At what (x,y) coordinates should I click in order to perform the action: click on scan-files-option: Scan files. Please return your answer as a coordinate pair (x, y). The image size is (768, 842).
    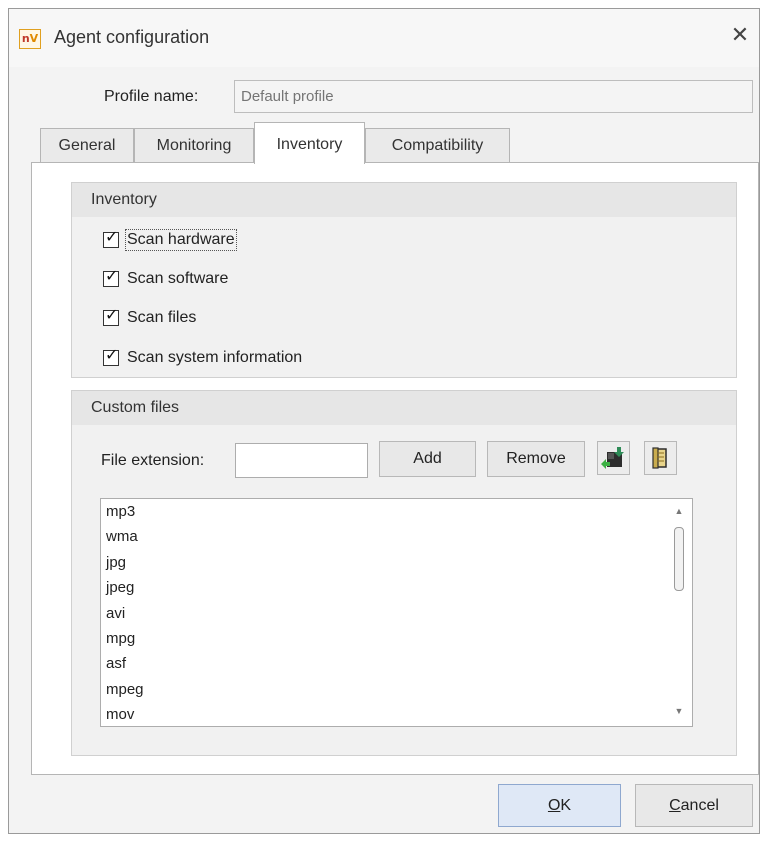
    Looking at the image, I should click on (150, 317).